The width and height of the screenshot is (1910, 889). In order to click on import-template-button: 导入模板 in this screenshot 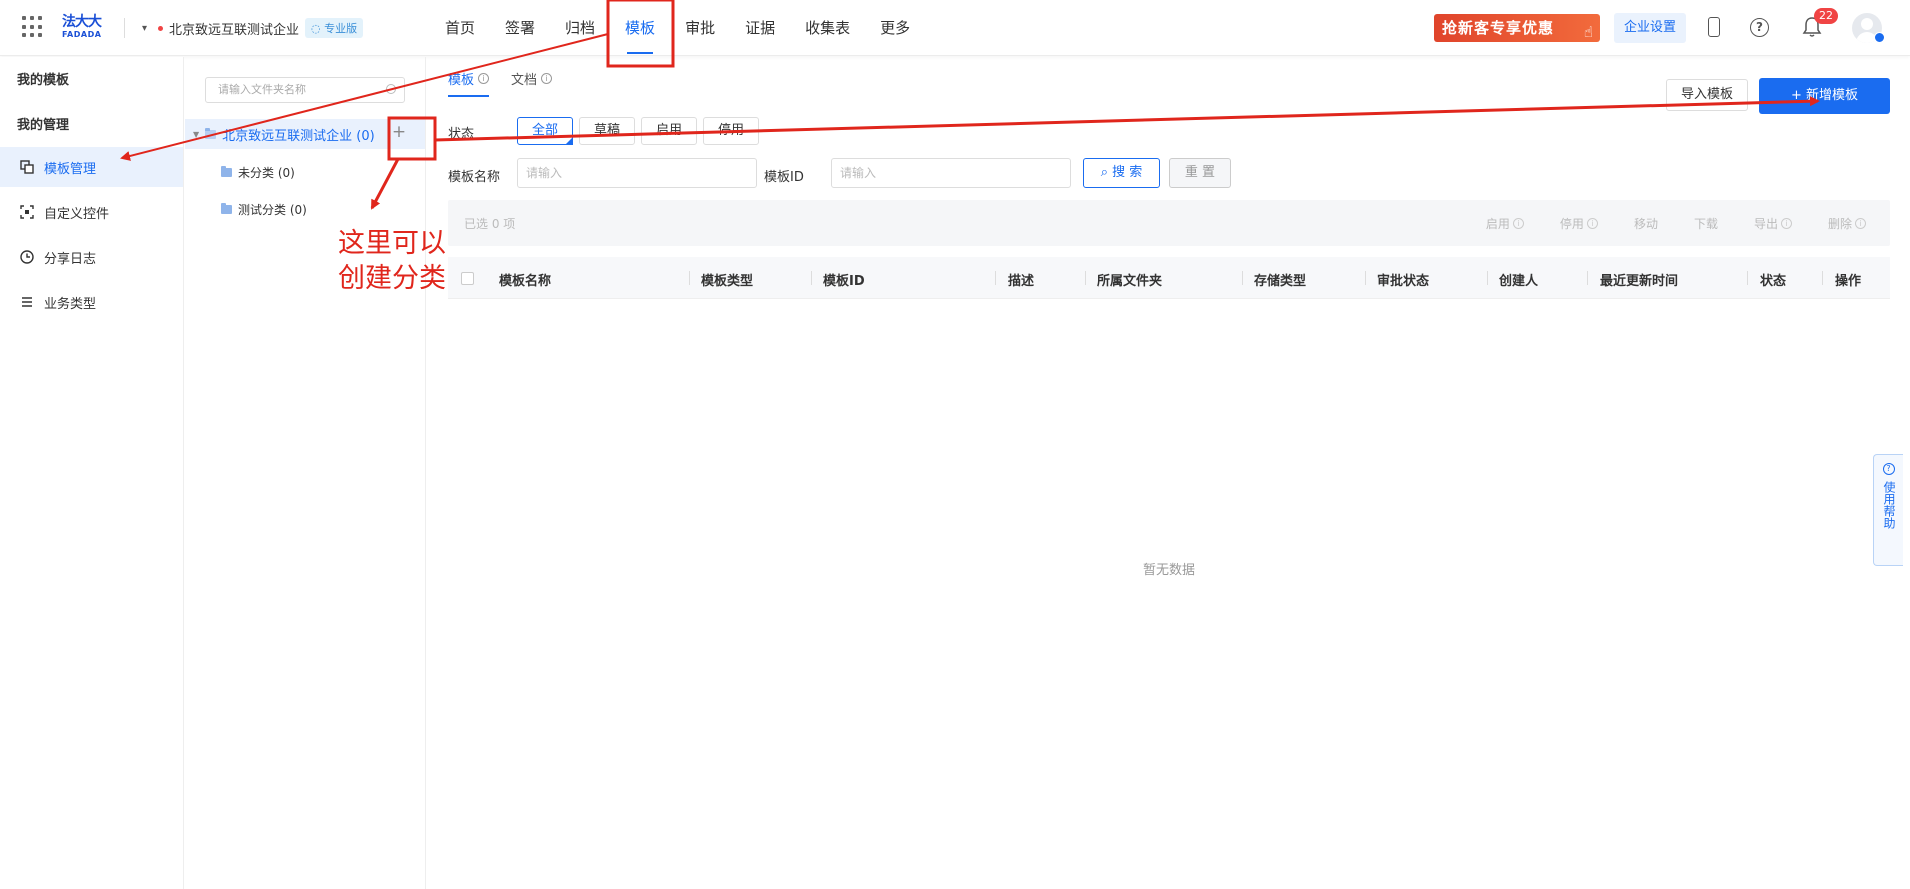, I will do `click(1707, 95)`.